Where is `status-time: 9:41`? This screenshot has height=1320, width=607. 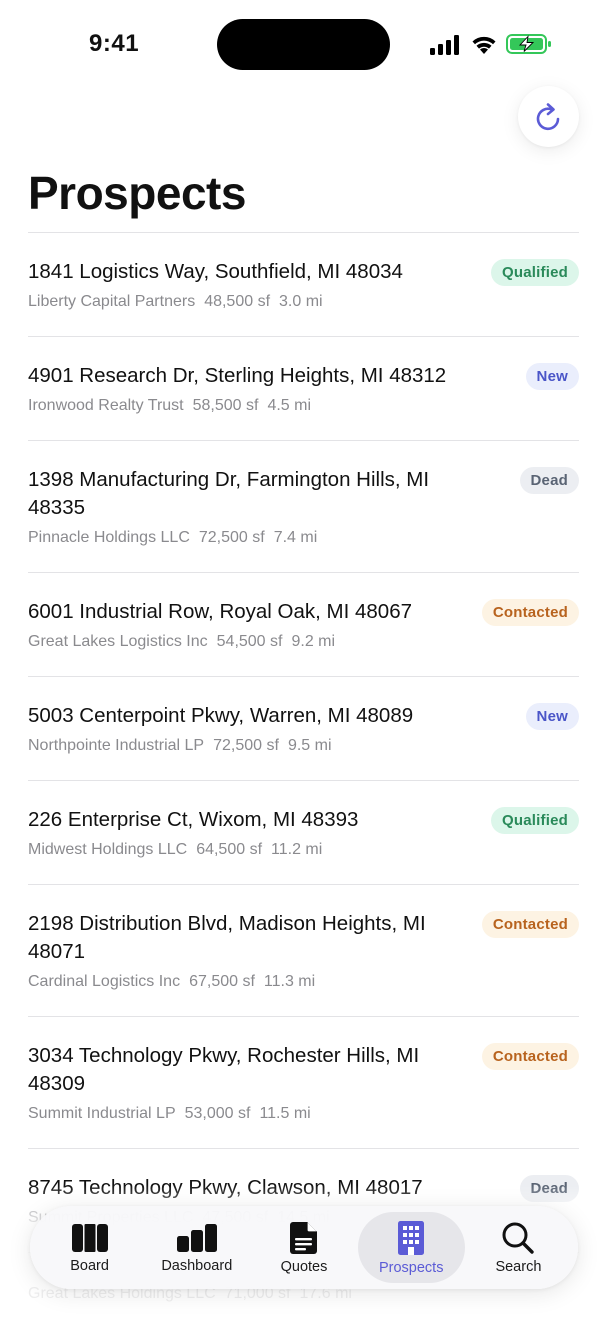 status-time: 9:41 is located at coordinates (114, 43).